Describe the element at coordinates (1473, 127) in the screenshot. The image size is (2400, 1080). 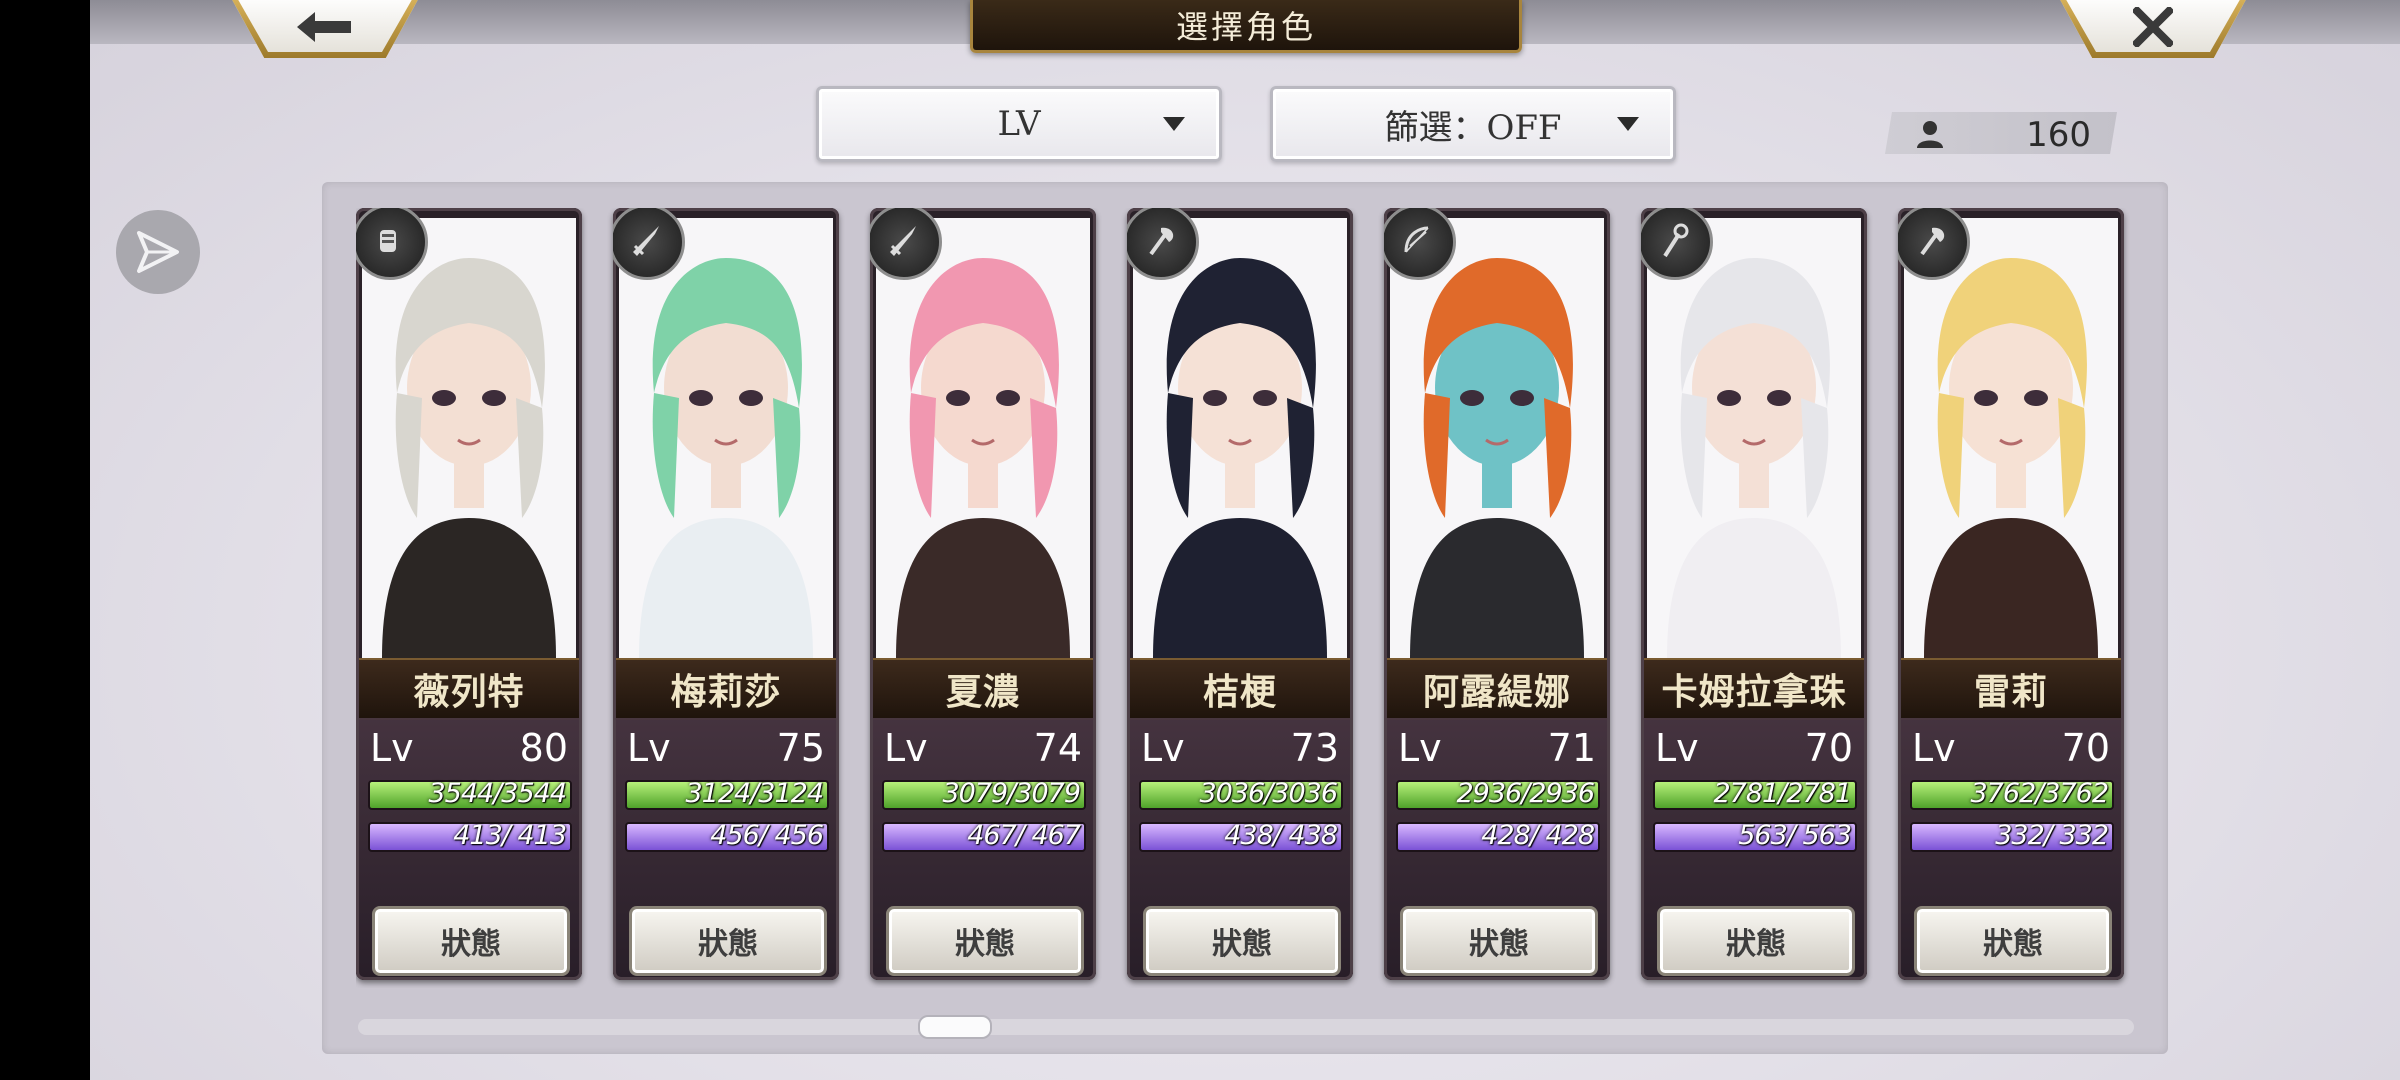
I see `filter-dropdown-value: 篩選：OFF` at that location.